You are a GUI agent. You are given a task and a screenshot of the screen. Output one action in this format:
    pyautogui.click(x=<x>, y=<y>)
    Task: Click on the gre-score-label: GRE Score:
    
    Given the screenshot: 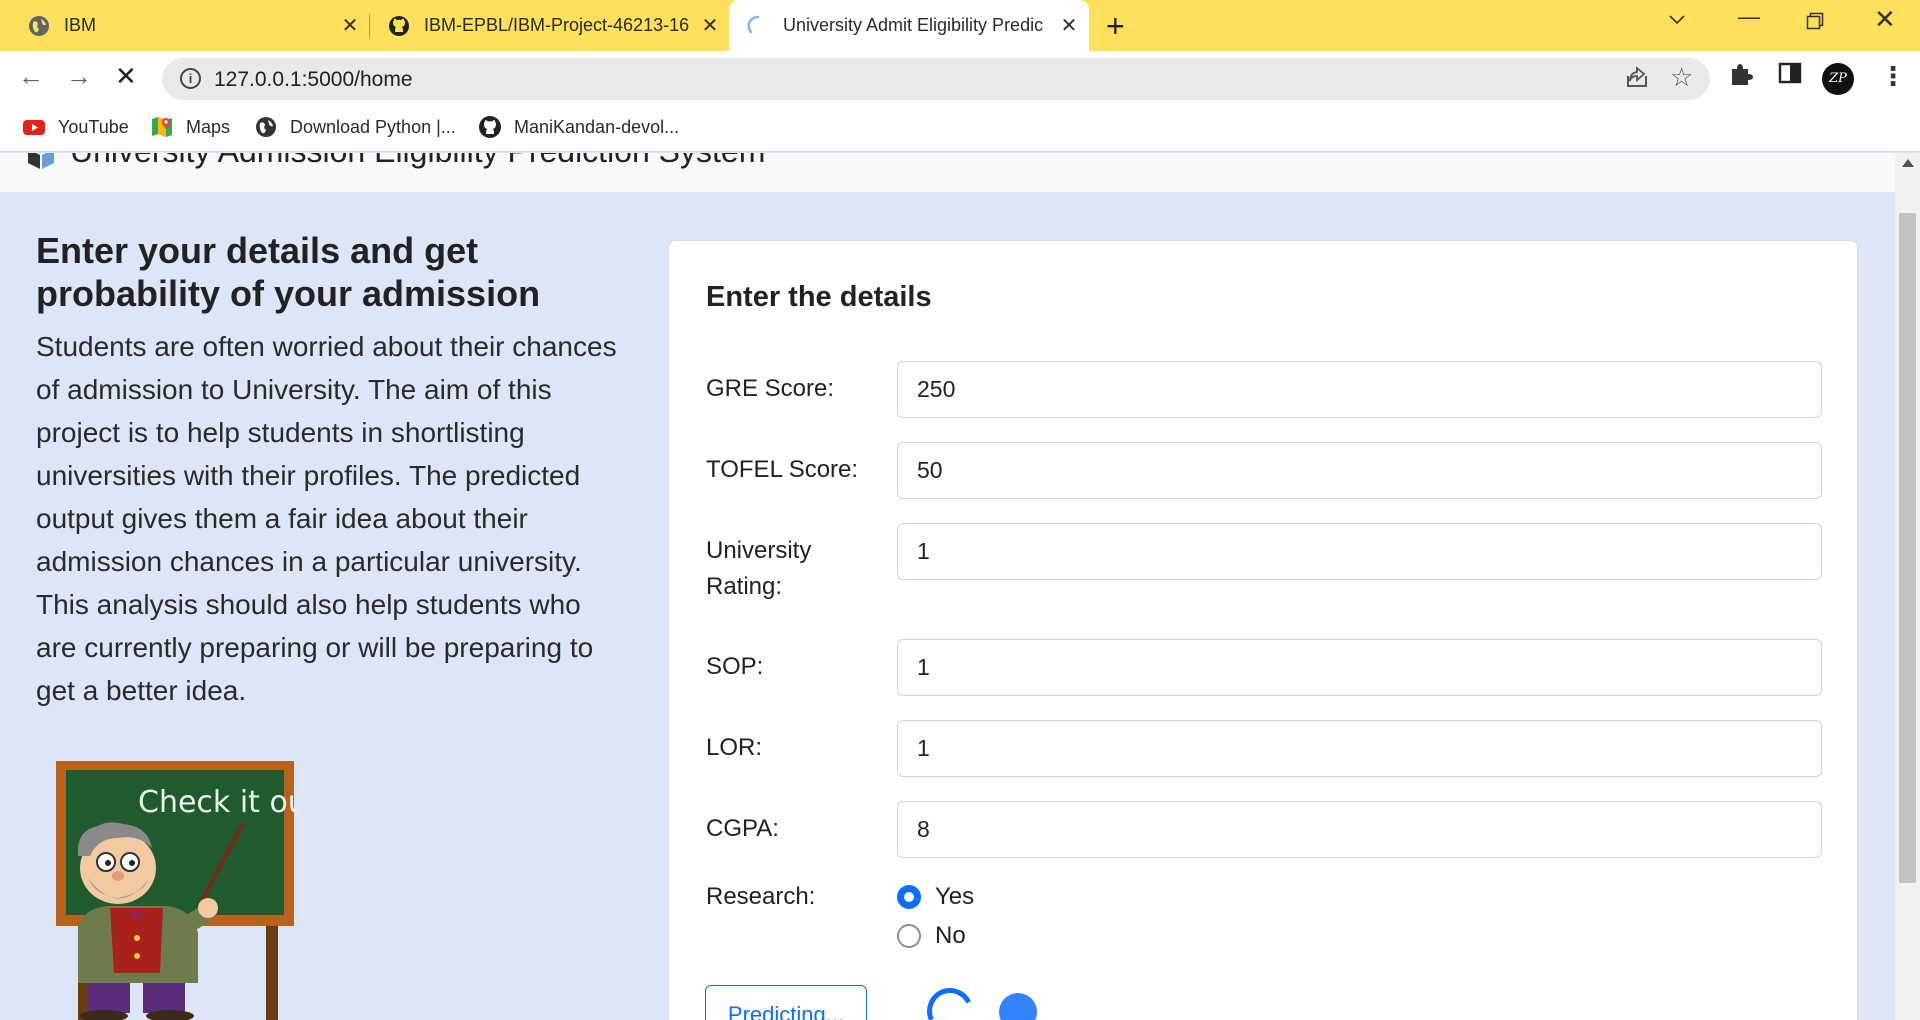 What is the action you would take?
    pyautogui.click(x=770, y=388)
    